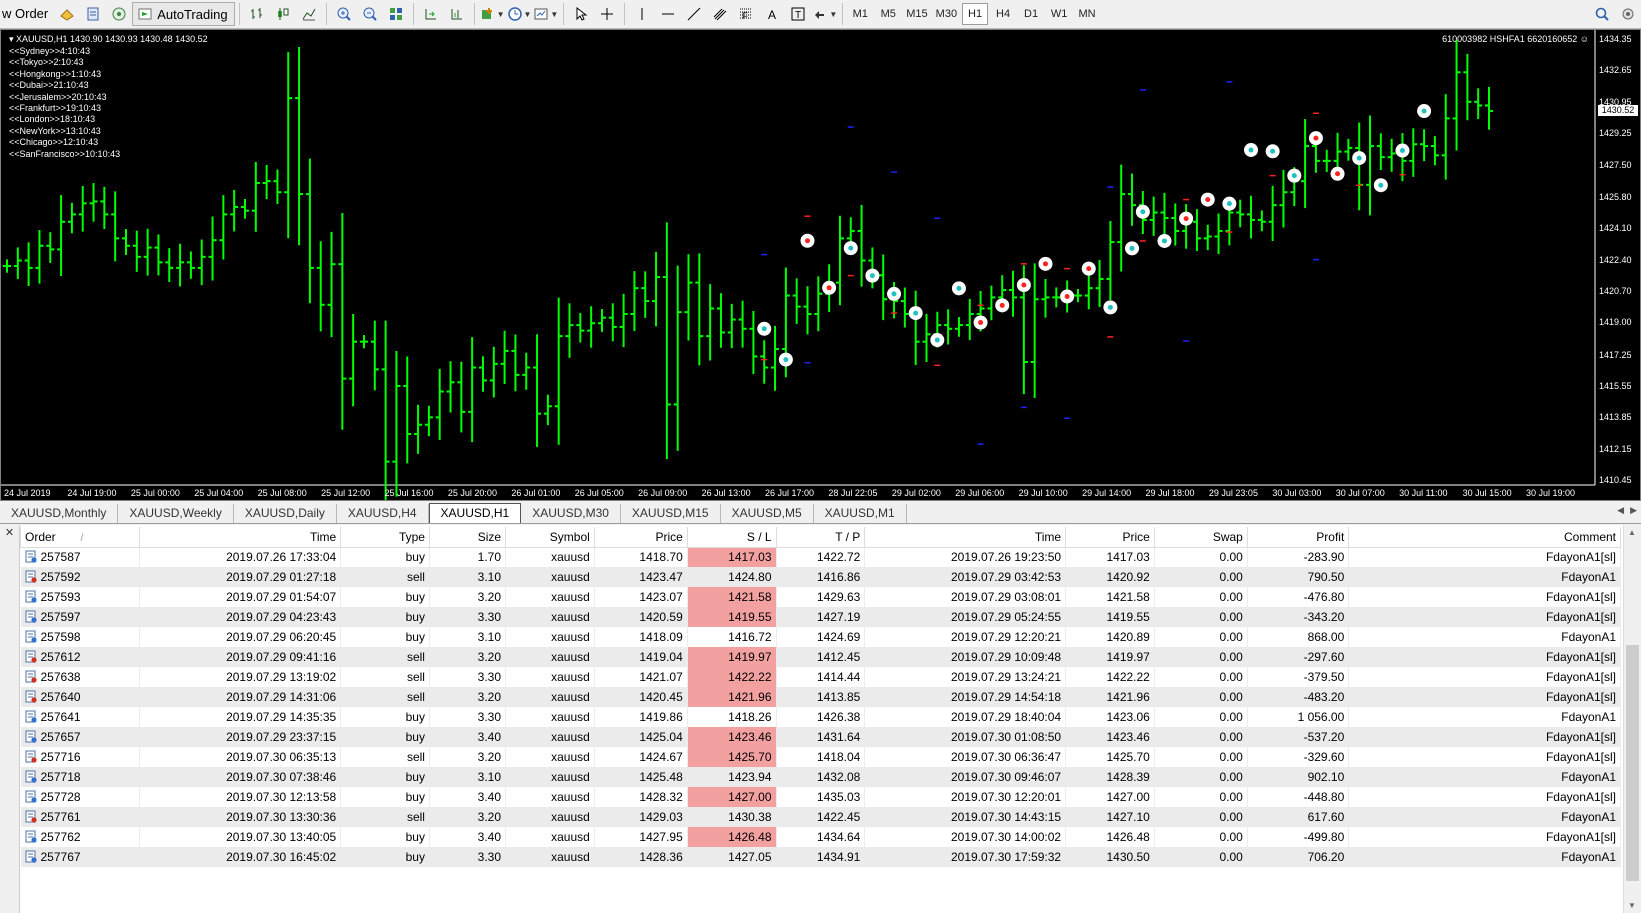  I want to click on cell-size-text: 3.20, so click(489, 817).